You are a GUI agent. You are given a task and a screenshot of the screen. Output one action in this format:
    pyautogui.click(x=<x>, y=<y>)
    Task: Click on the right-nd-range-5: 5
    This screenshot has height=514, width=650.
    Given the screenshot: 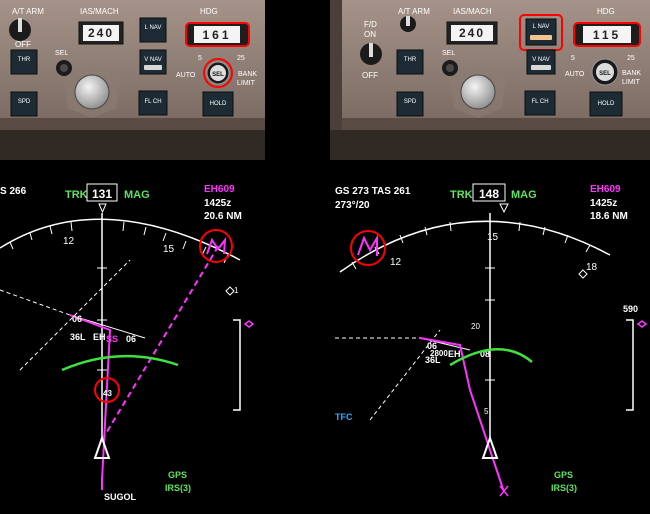 What is the action you would take?
    pyautogui.click(x=486, y=411)
    